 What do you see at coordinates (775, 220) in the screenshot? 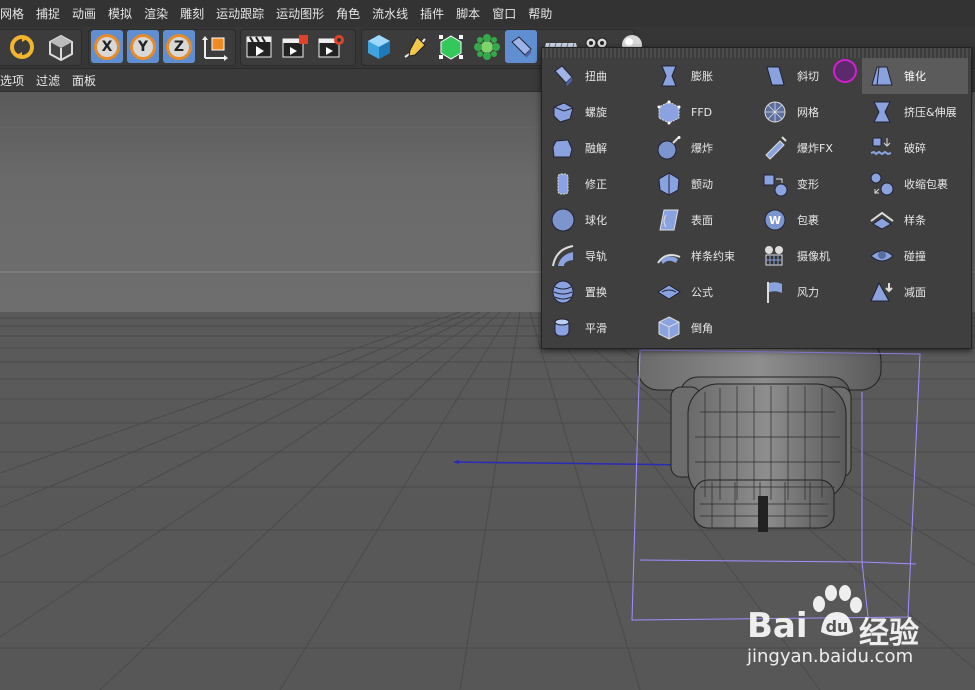
I see `wrap-icon: W` at bounding box center [775, 220].